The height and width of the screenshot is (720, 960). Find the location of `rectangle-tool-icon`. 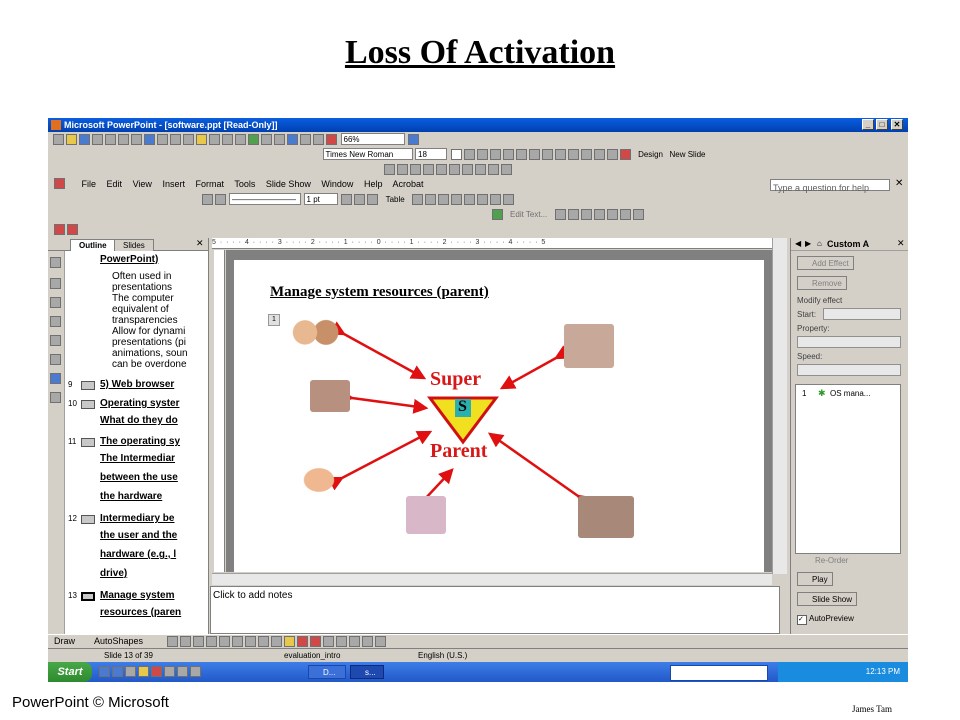

rectangle-tool-icon is located at coordinates (198, 641).